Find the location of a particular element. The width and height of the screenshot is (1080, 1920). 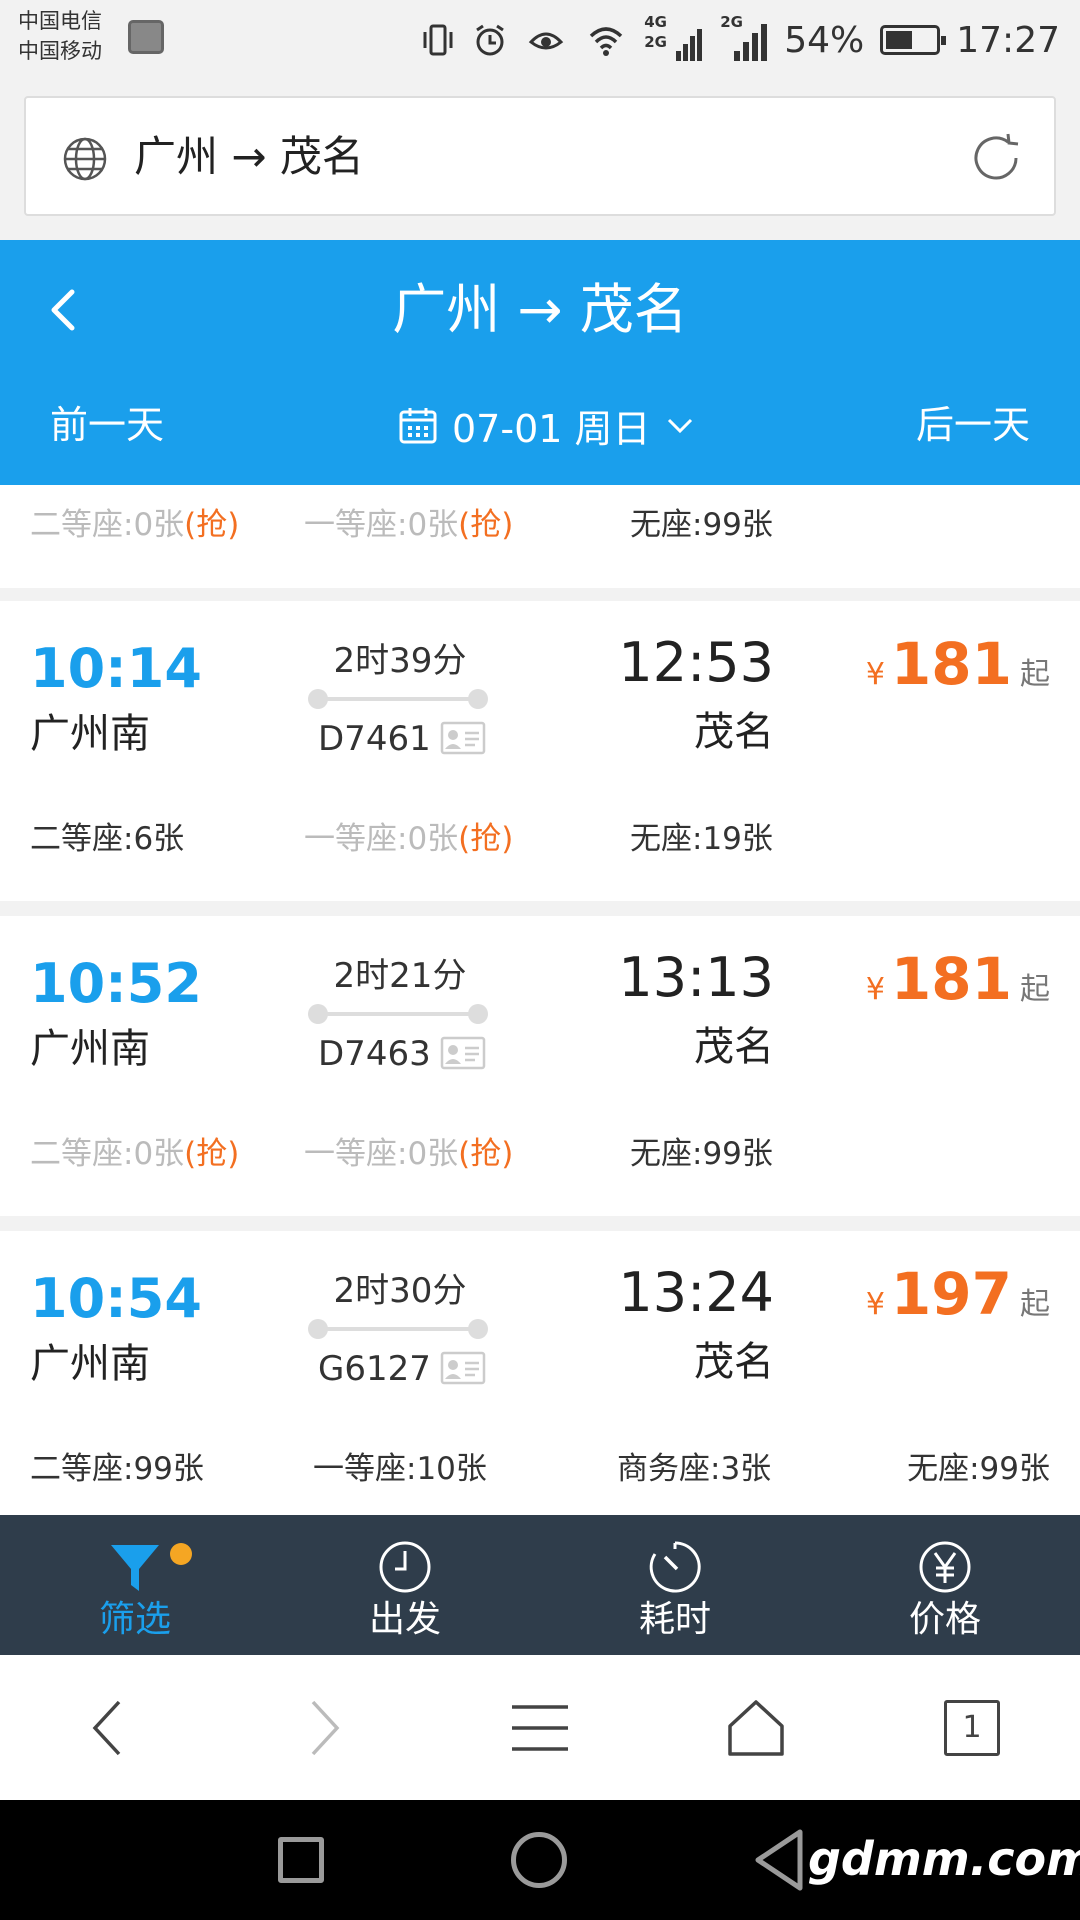

sort-duration-label: 耗时 is located at coordinates (674, 1619).